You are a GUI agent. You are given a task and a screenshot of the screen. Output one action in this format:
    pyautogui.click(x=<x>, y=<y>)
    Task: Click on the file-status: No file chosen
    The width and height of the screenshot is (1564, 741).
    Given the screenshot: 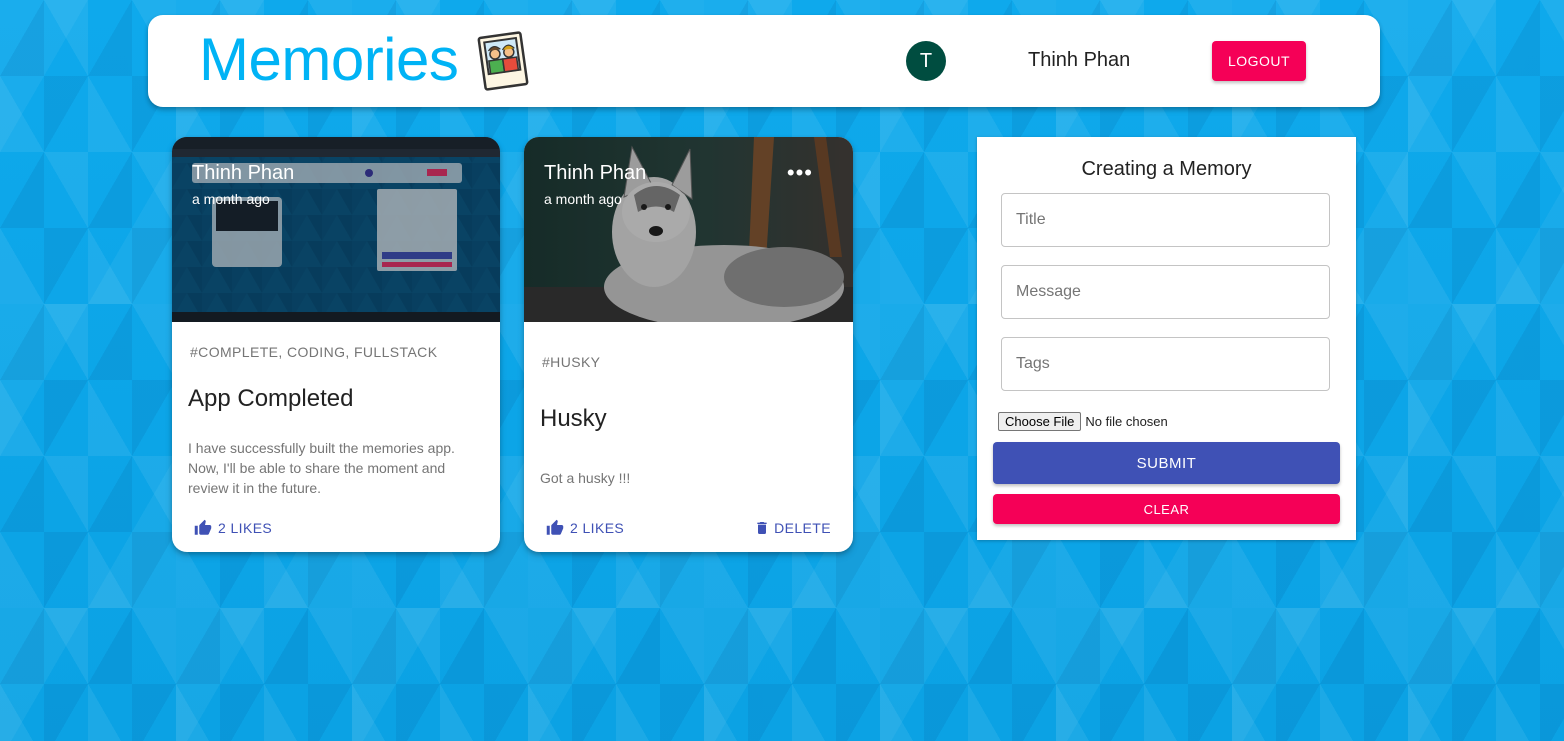 What is the action you would take?
    pyautogui.click(x=1126, y=421)
    